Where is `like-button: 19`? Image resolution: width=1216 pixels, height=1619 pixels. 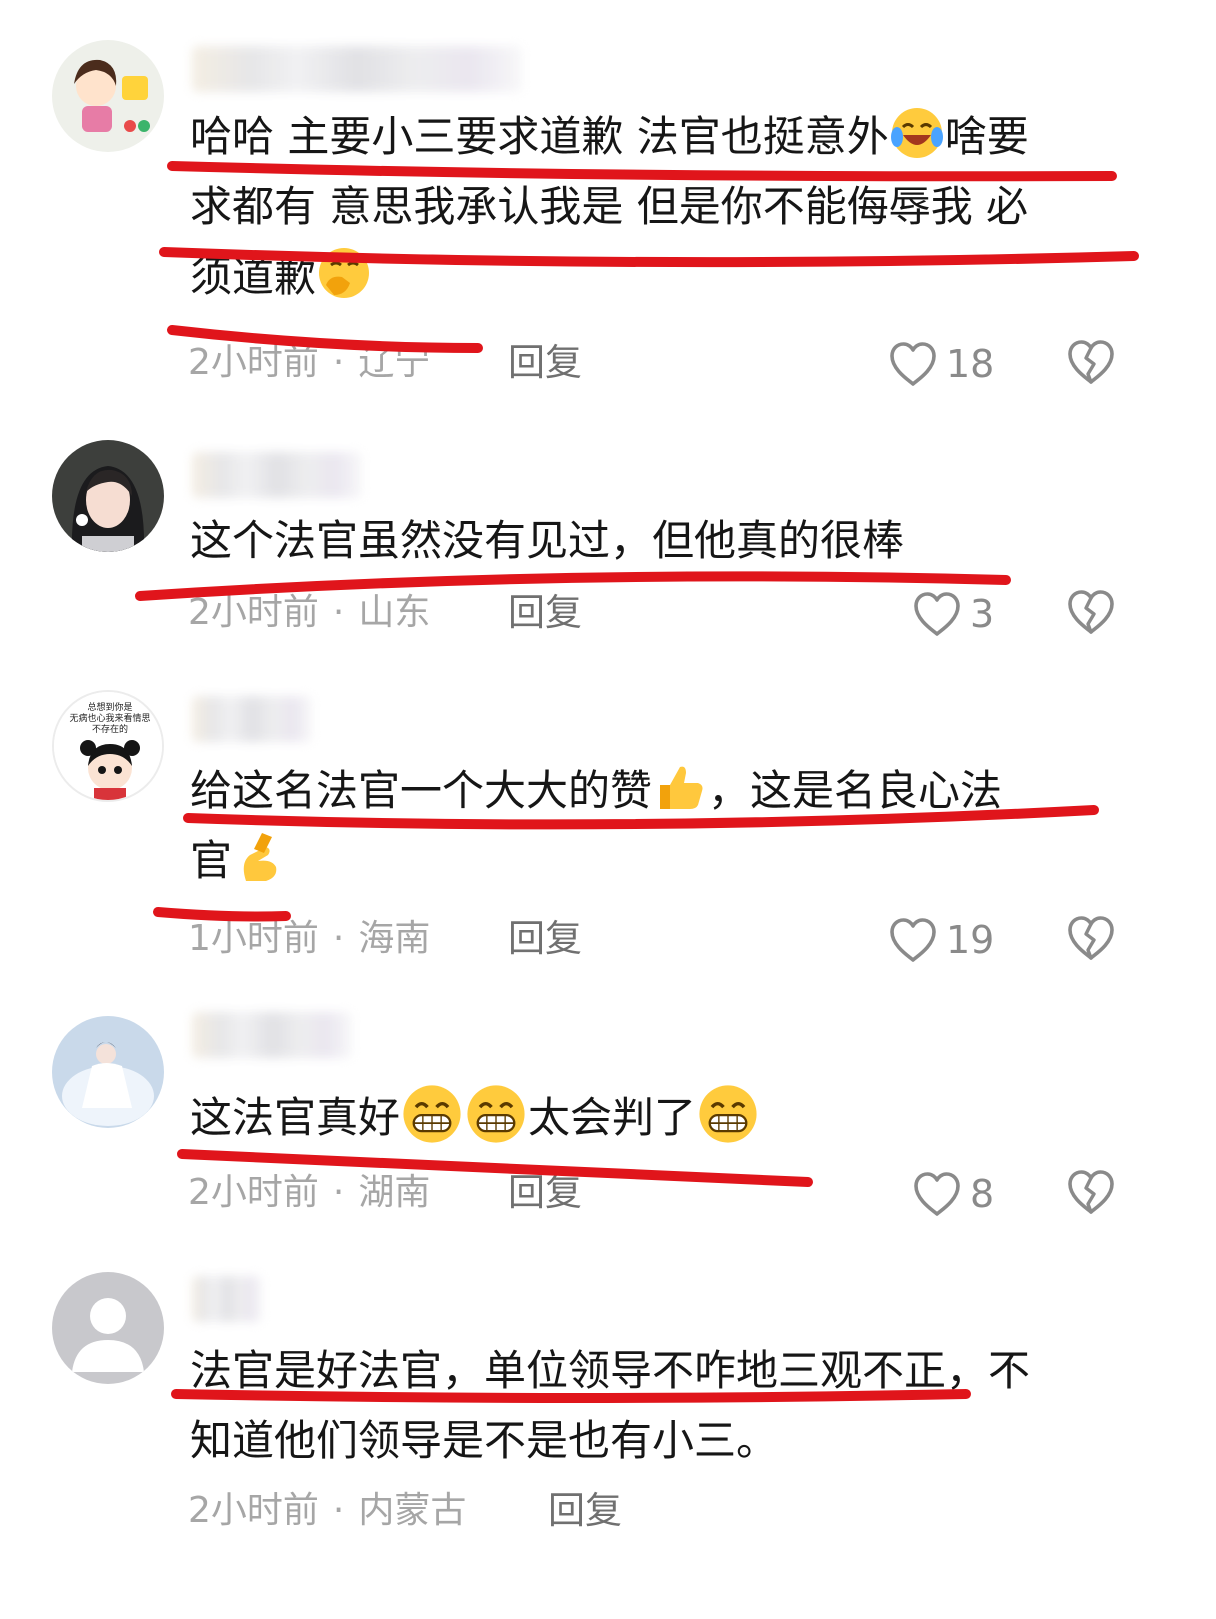 like-button: 19 is located at coordinates (941, 940).